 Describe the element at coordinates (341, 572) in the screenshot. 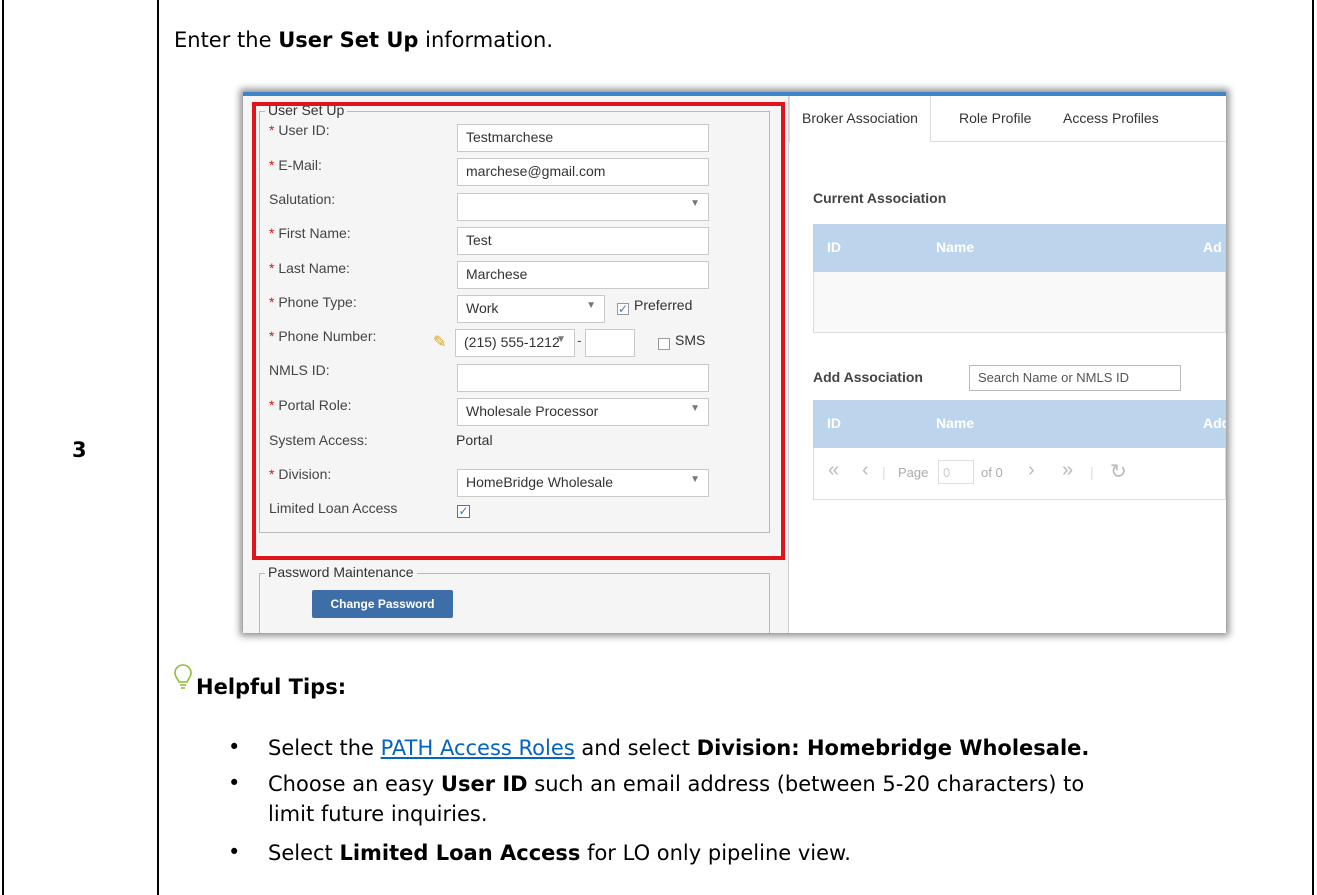

I see `password-legend: Password Maintenance` at that location.